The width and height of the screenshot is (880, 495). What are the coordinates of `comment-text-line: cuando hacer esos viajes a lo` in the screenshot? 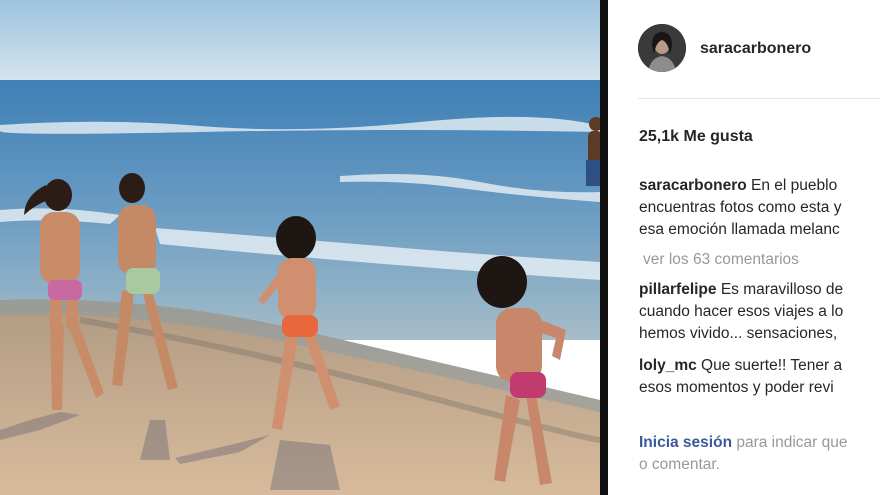 It's located at (741, 311).